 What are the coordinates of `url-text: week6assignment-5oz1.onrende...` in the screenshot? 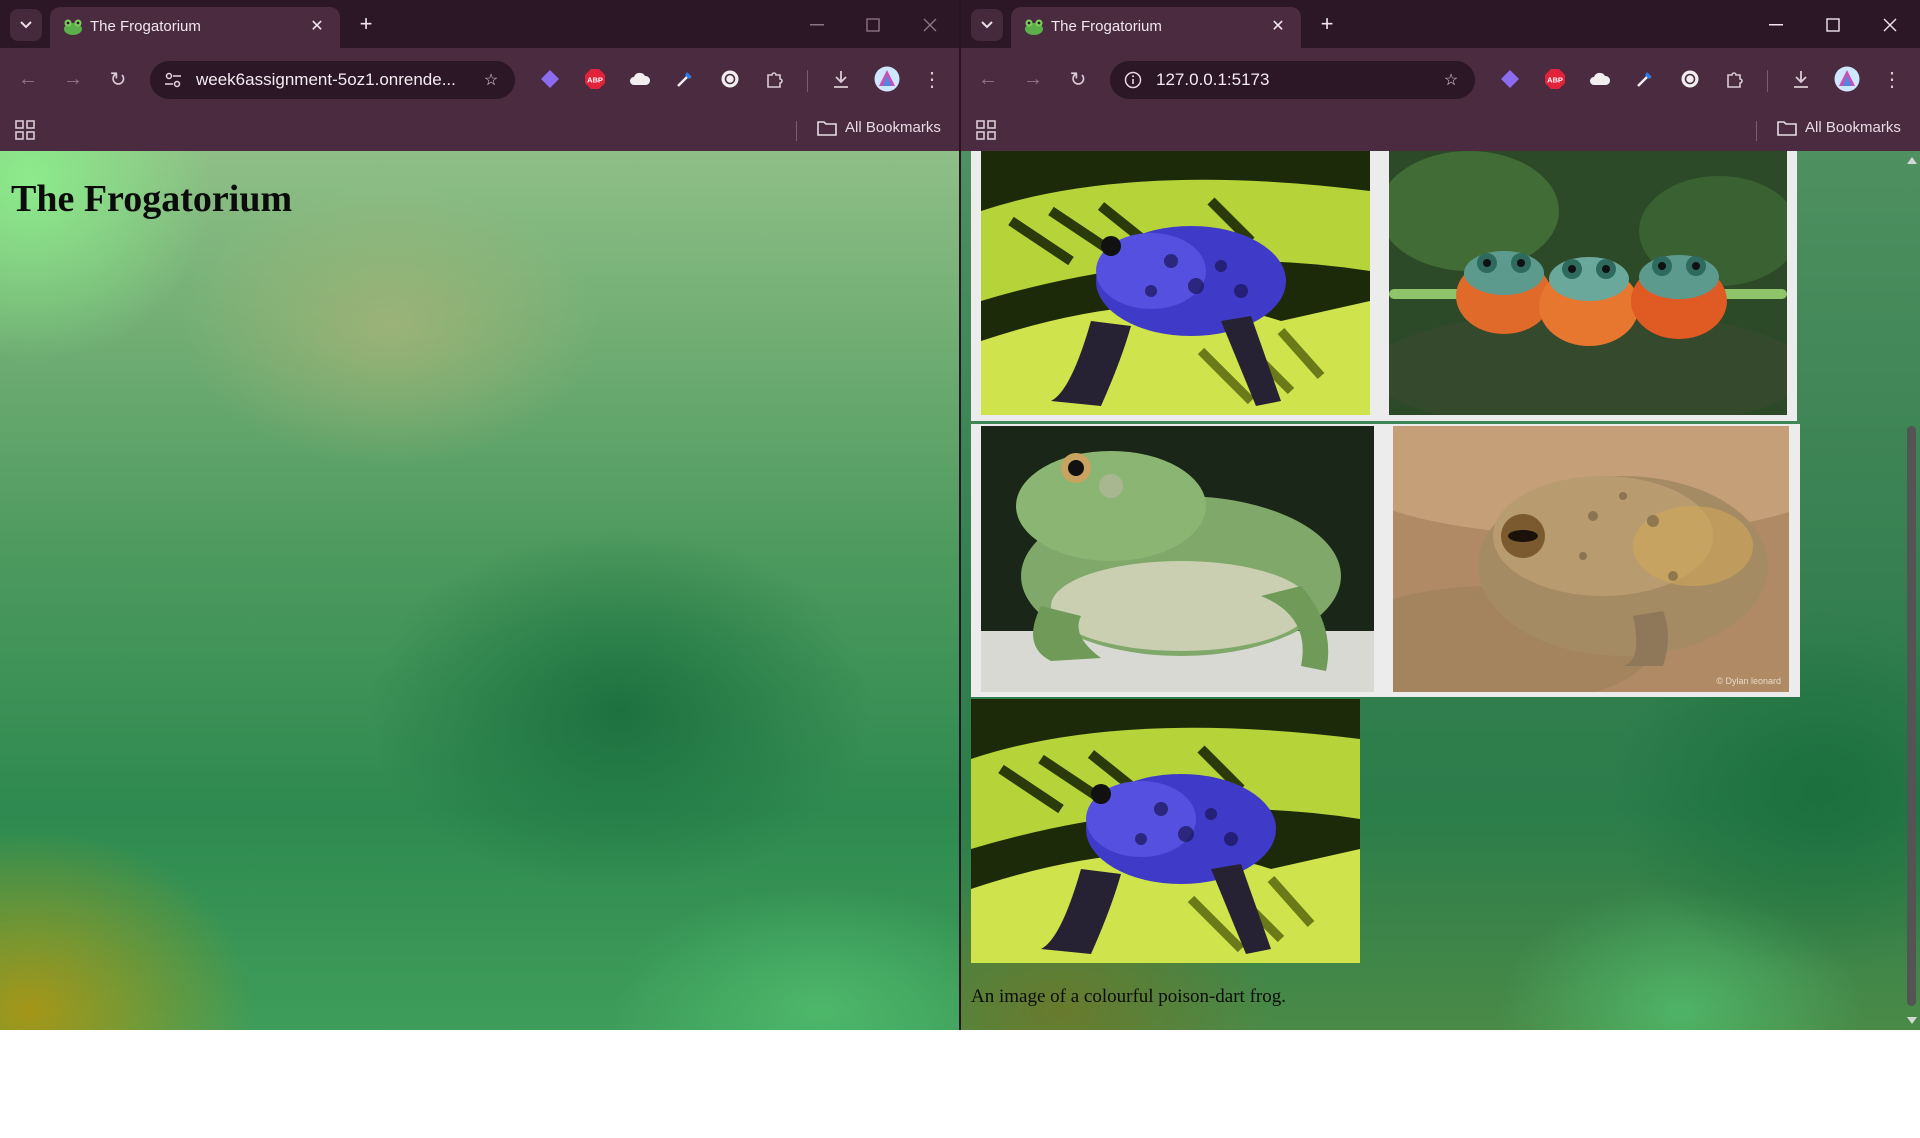 It's located at (326, 79).